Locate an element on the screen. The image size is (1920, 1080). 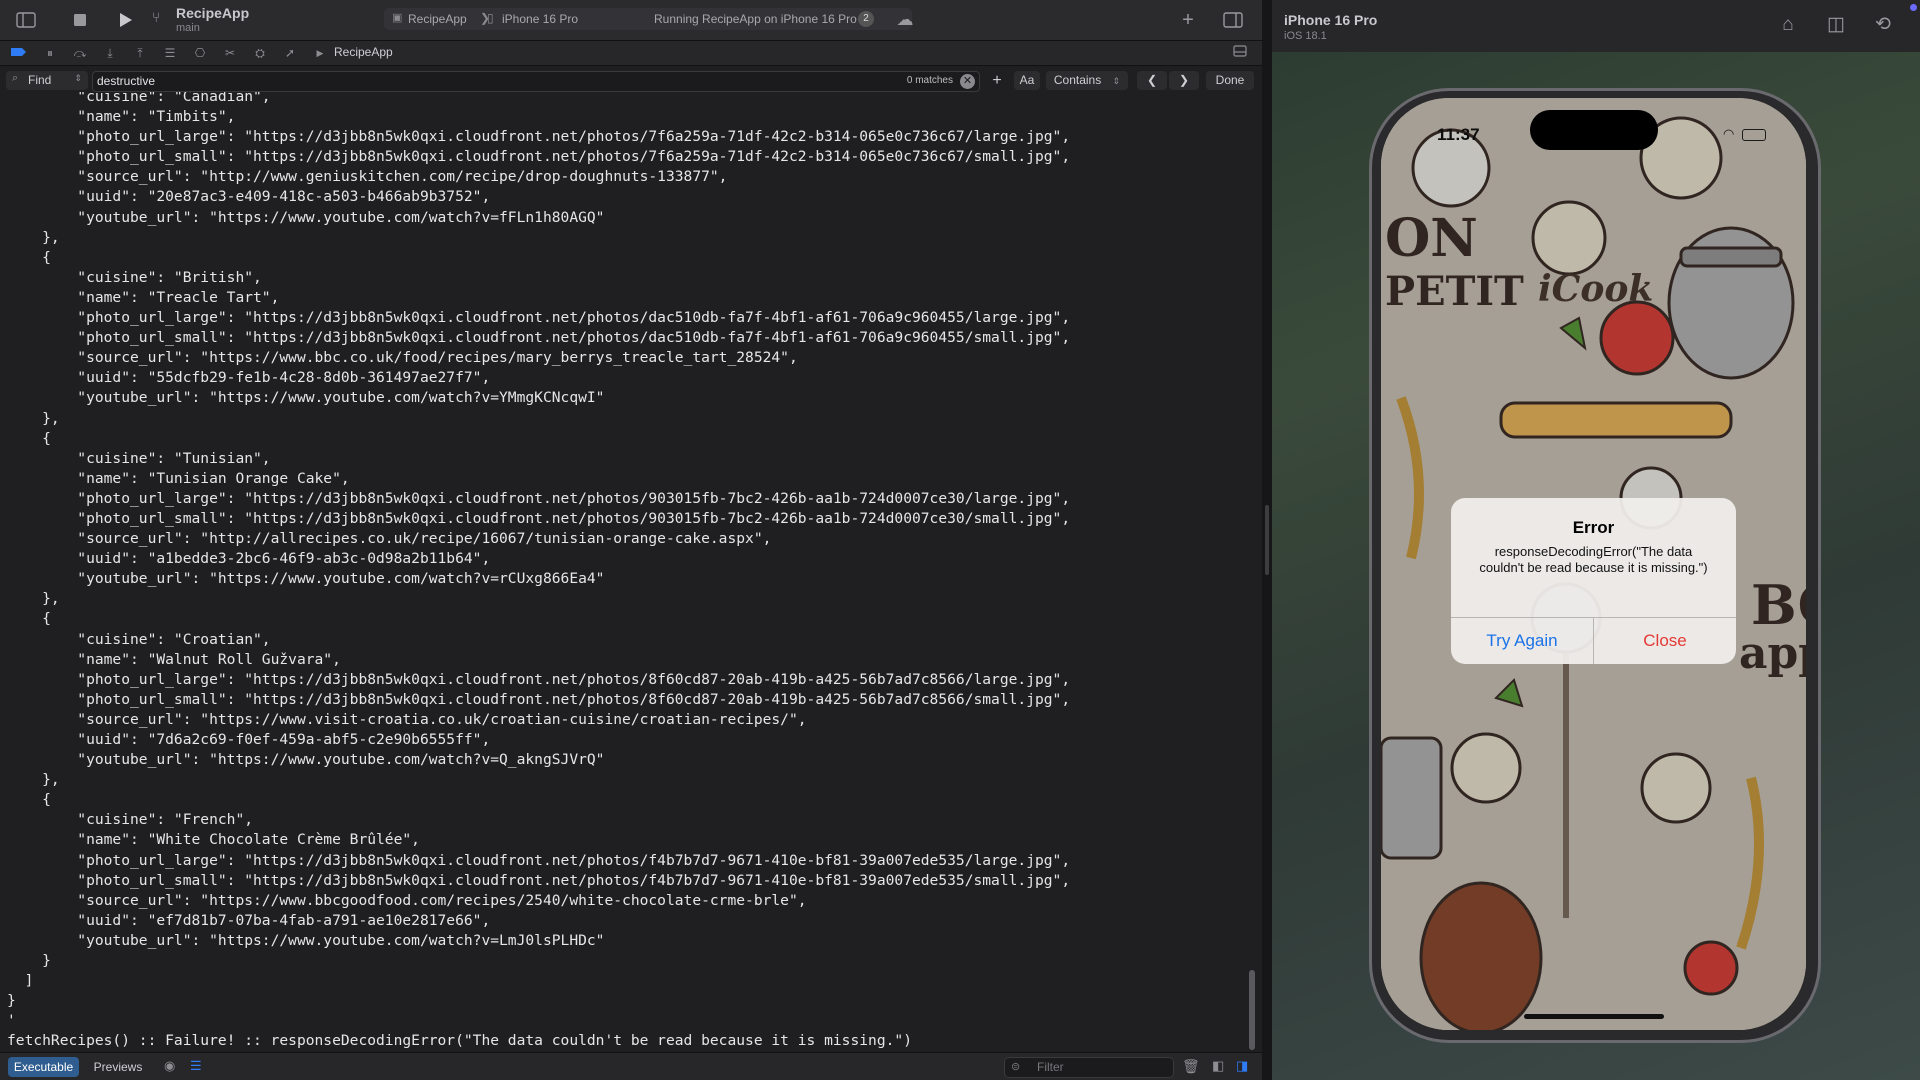
location-arrow-icon: ➚ is located at coordinates (290, 53).